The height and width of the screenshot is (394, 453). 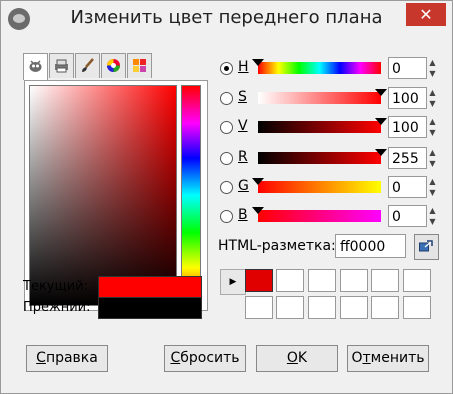 I want to click on slider-g, so click(x=316, y=185).